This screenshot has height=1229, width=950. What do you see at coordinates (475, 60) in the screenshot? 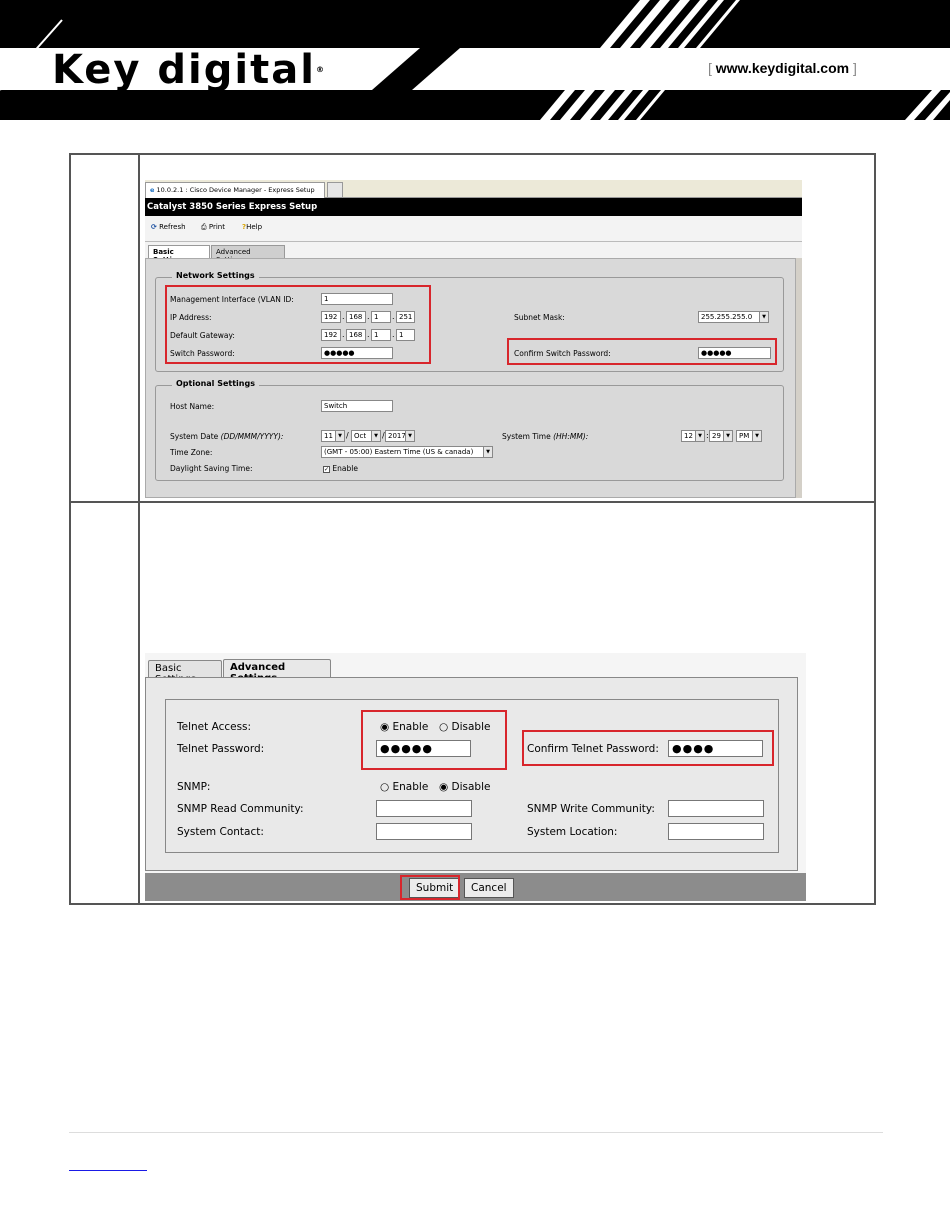
I see `header-banner: Key digital® [ www.keydigital.com ]` at bounding box center [475, 60].